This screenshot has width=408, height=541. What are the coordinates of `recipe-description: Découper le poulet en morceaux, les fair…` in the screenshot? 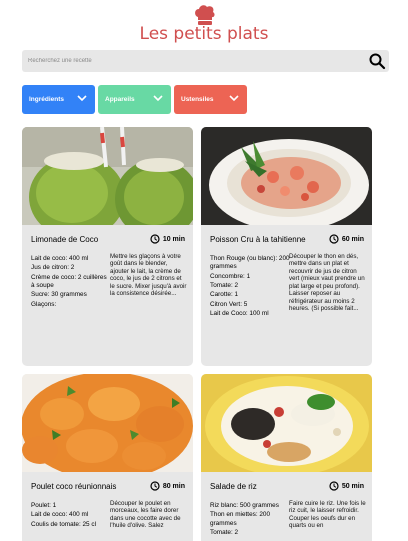 It's located at (145, 515).